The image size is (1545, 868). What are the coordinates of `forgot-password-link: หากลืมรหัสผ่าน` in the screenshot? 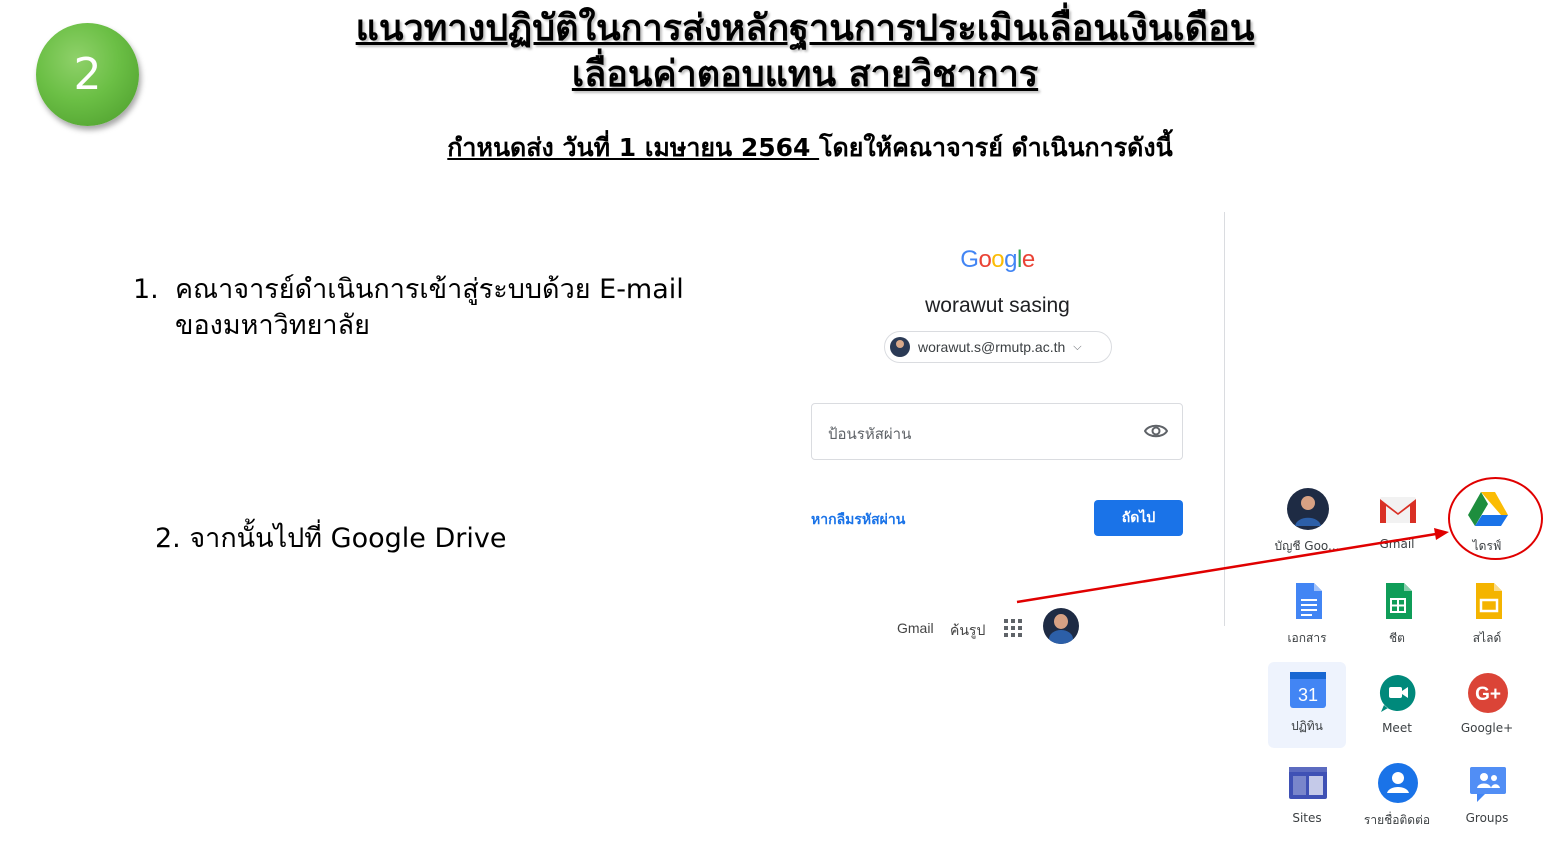 It's located at (858, 520).